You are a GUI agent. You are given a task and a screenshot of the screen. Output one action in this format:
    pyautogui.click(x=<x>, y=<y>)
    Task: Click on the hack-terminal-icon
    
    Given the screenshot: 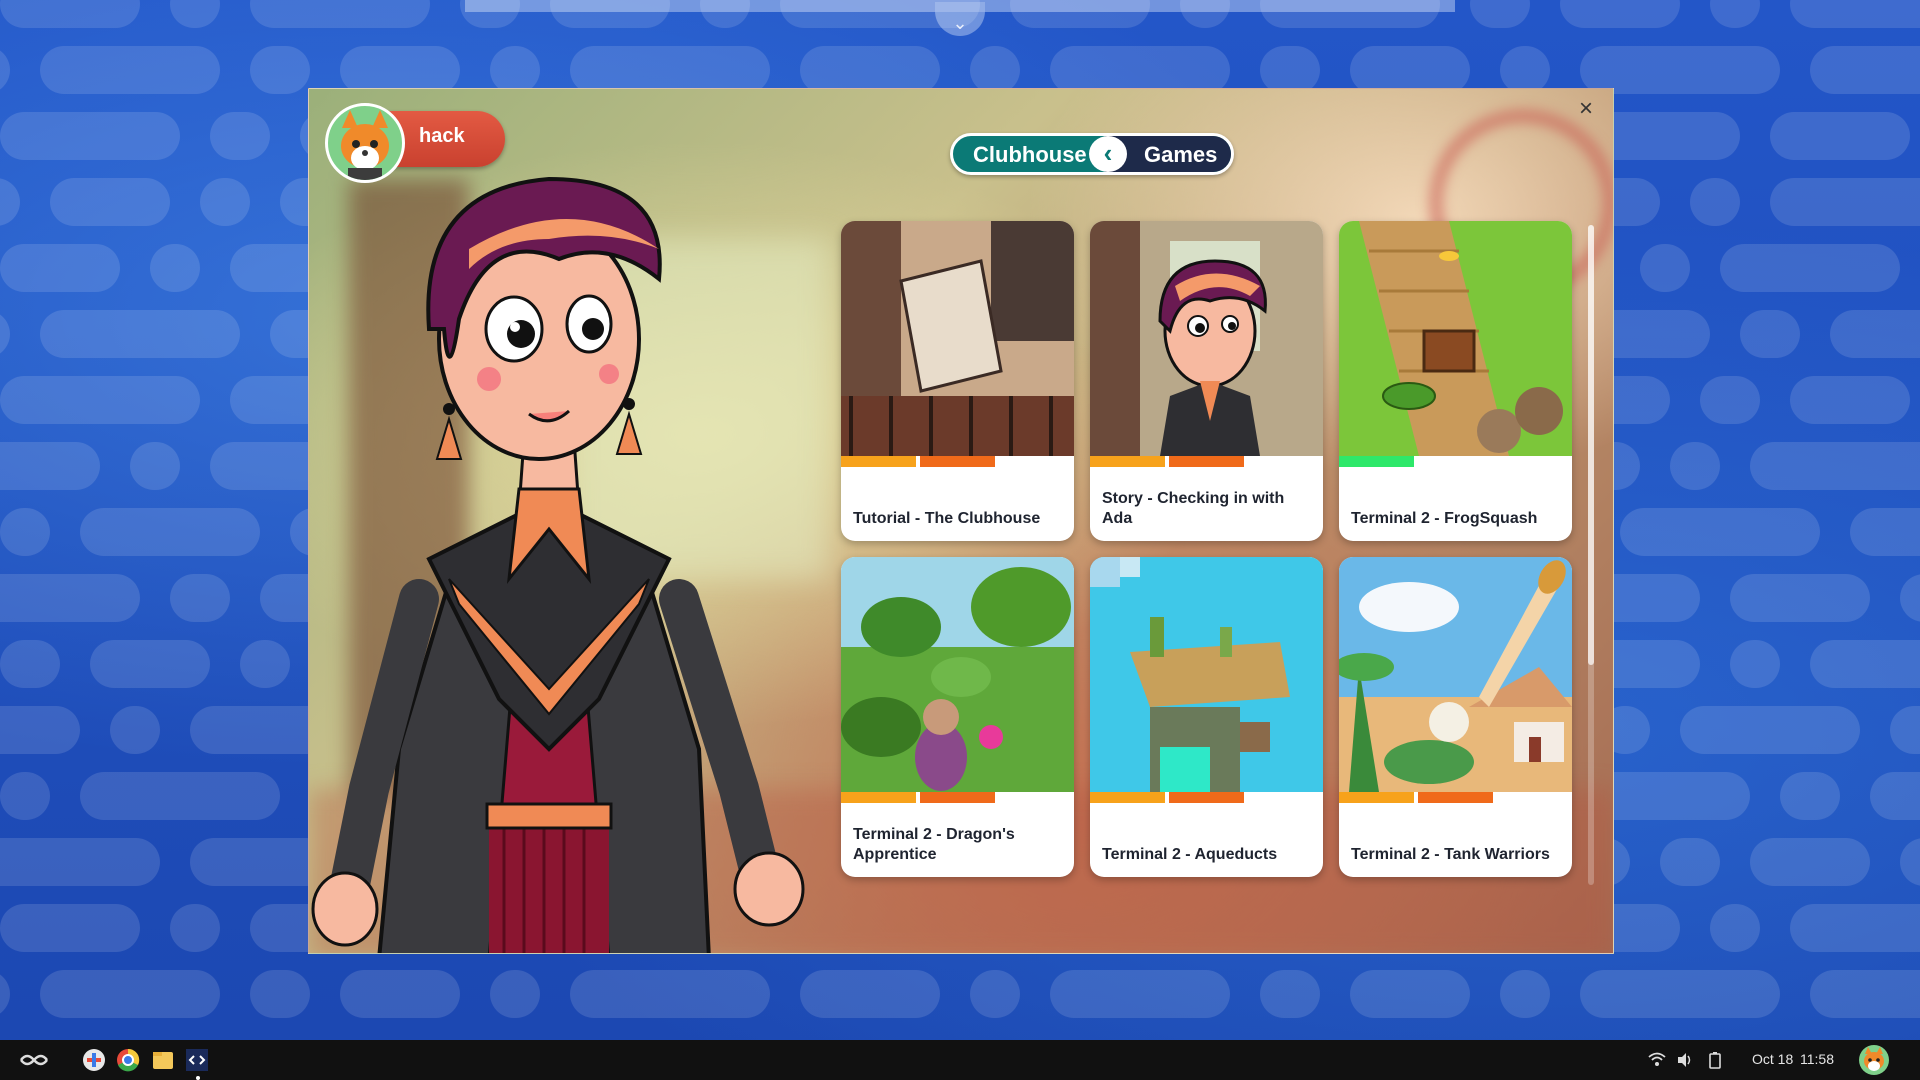 What is the action you would take?
    pyautogui.click(x=197, y=1060)
    